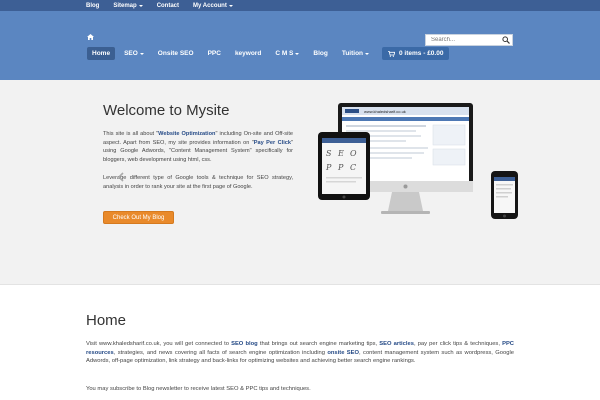 This screenshot has width=600, height=400. Describe the element at coordinates (176, 53) in the screenshot. I see `nav-onsite-seo: Onsite SEO` at that location.